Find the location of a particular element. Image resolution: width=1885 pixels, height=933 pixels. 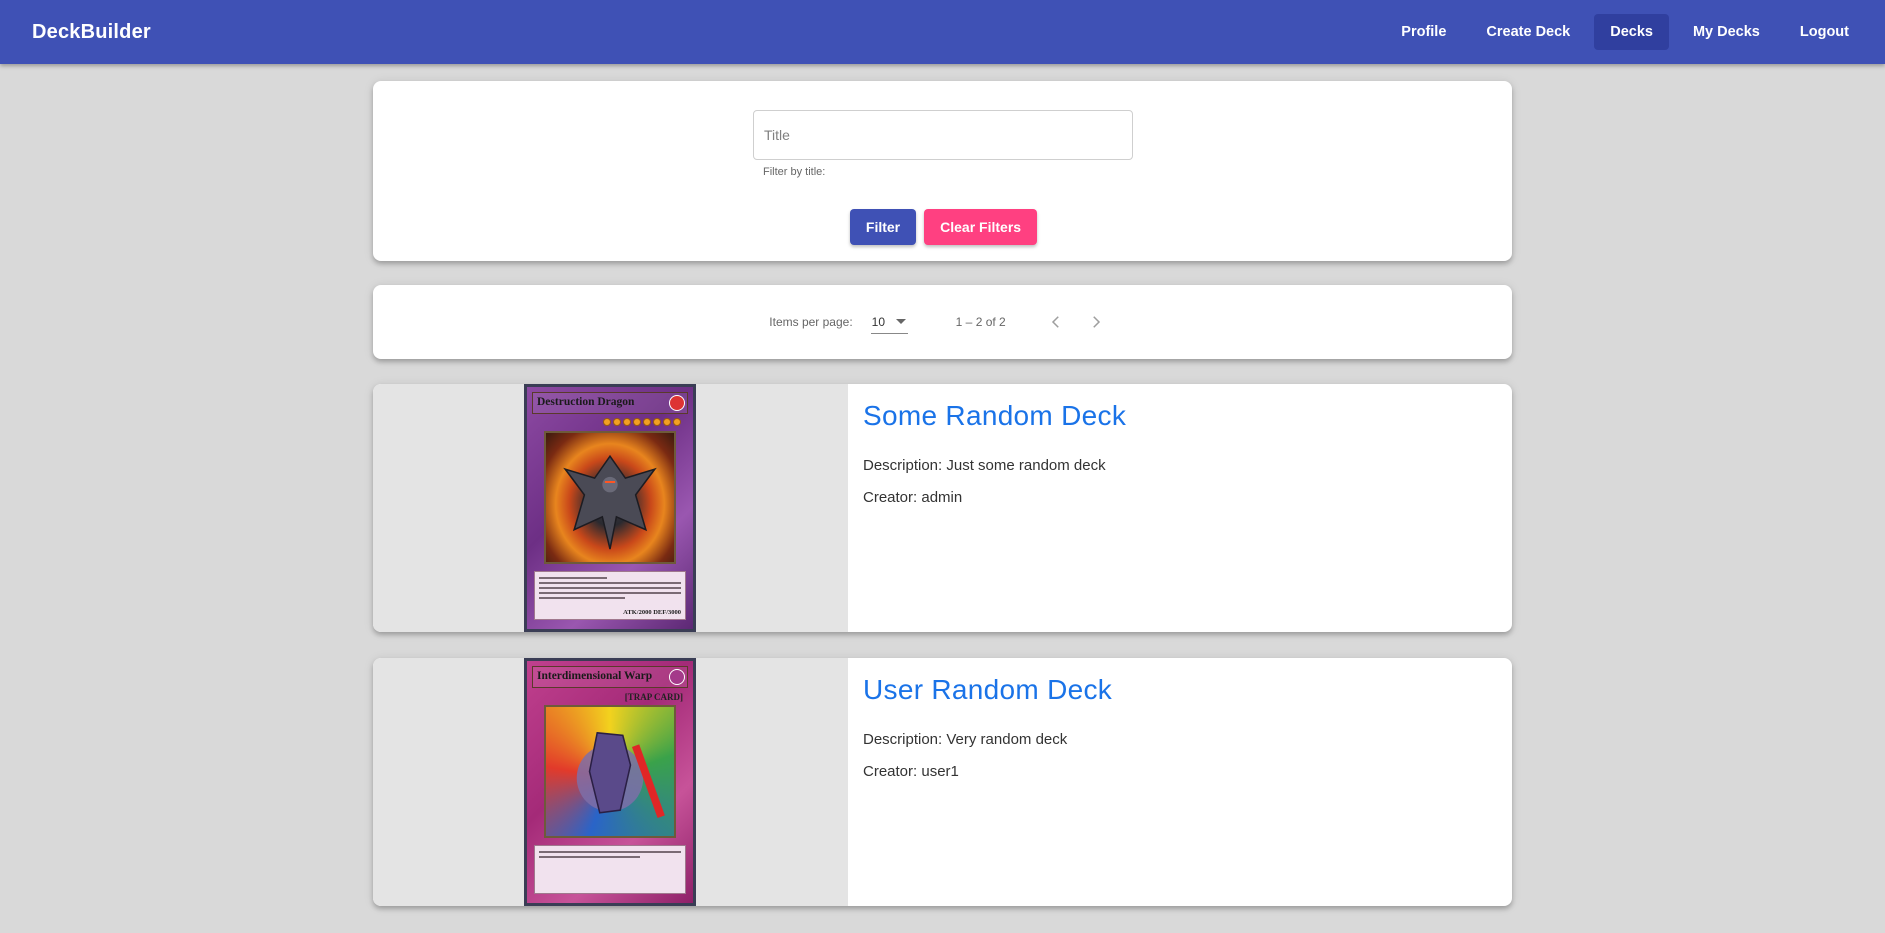

deck-image-area: Destruction Dragon ATK/2000 DEF/3000 is located at coordinates (610, 508).